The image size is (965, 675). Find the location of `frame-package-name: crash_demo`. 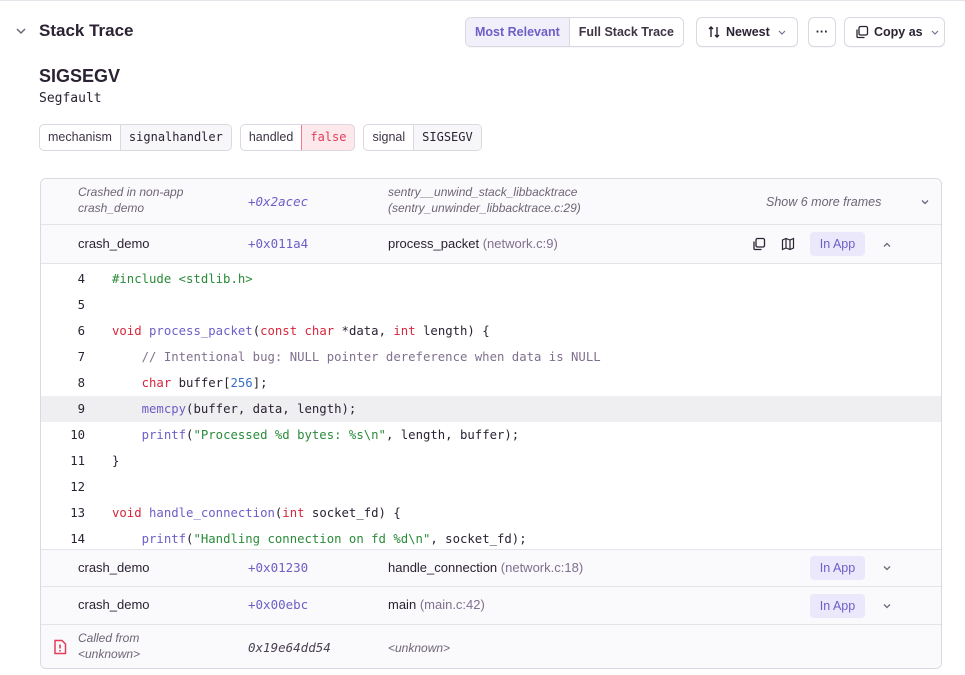

frame-package-name: crash_demo is located at coordinates (111, 208).